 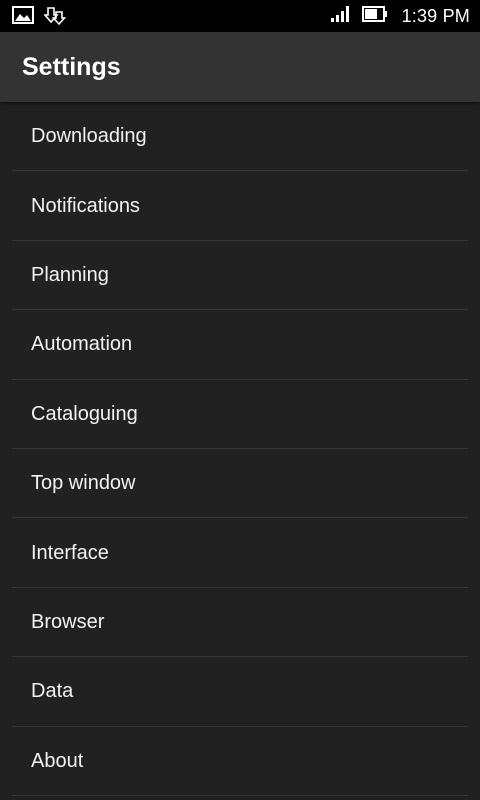 I want to click on settings-item-label: Cataloguing, so click(x=84, y=413).